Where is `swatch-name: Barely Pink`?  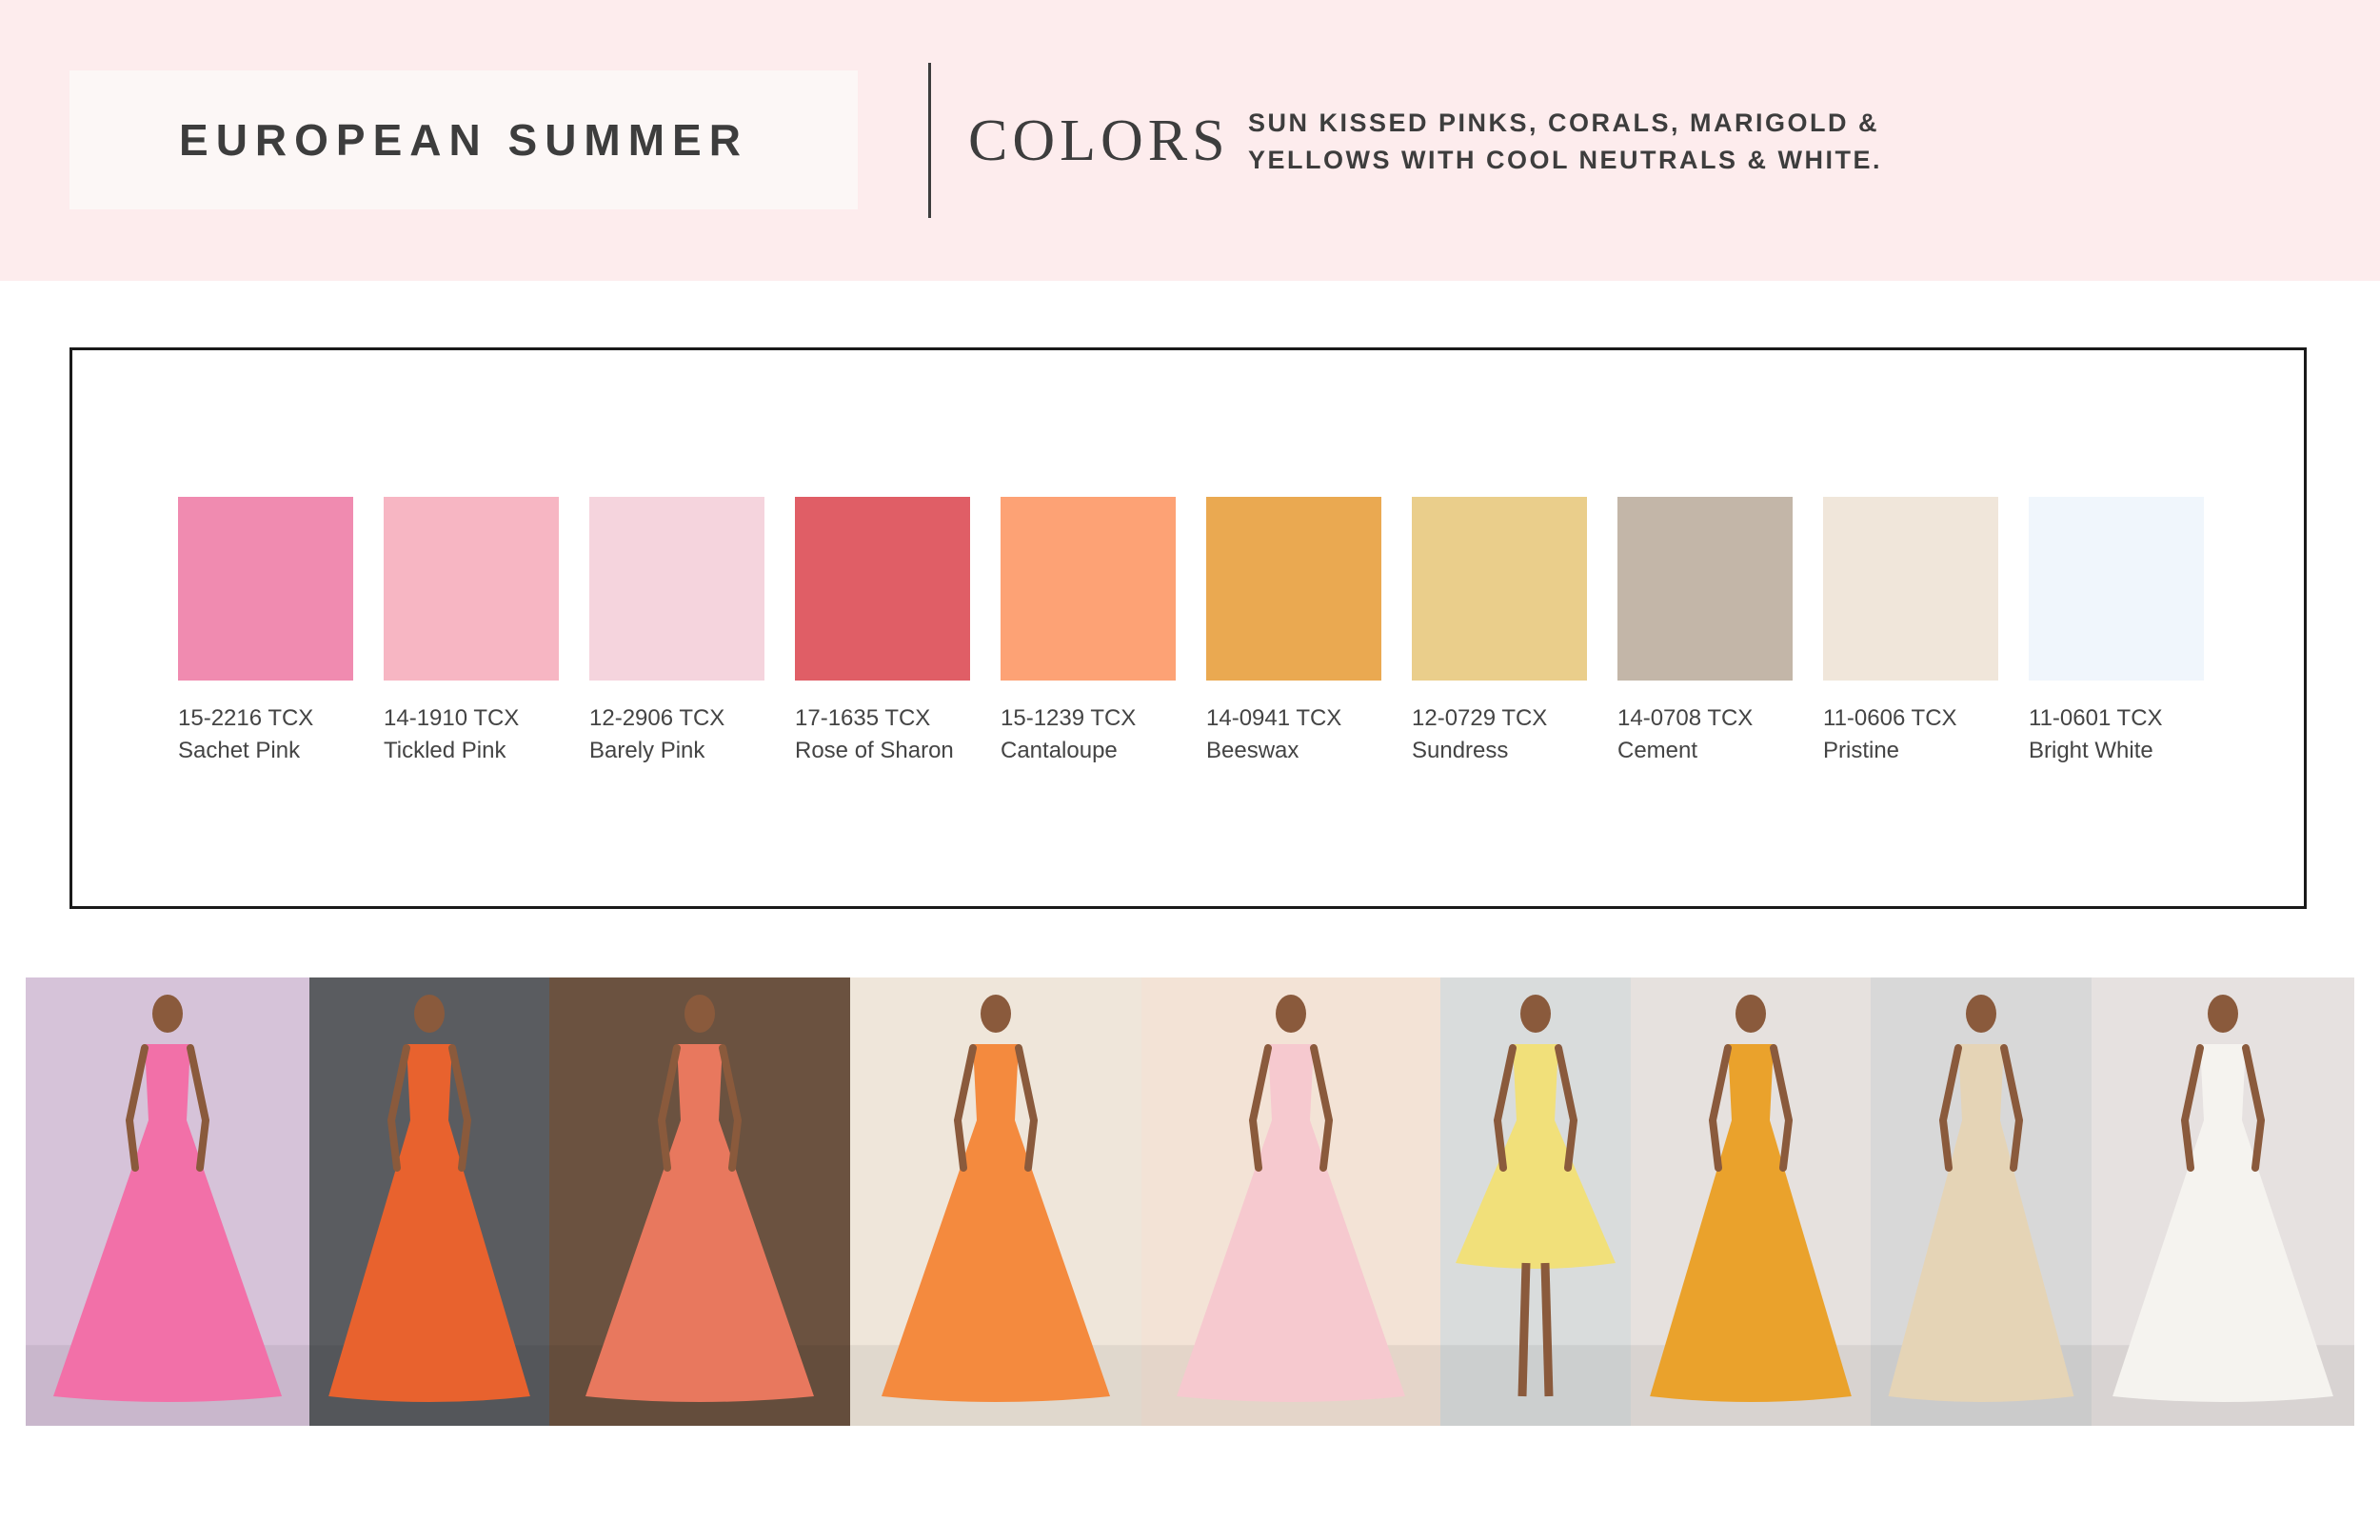
swatch-name: Barely Pink is located at coordinates (647, 750).